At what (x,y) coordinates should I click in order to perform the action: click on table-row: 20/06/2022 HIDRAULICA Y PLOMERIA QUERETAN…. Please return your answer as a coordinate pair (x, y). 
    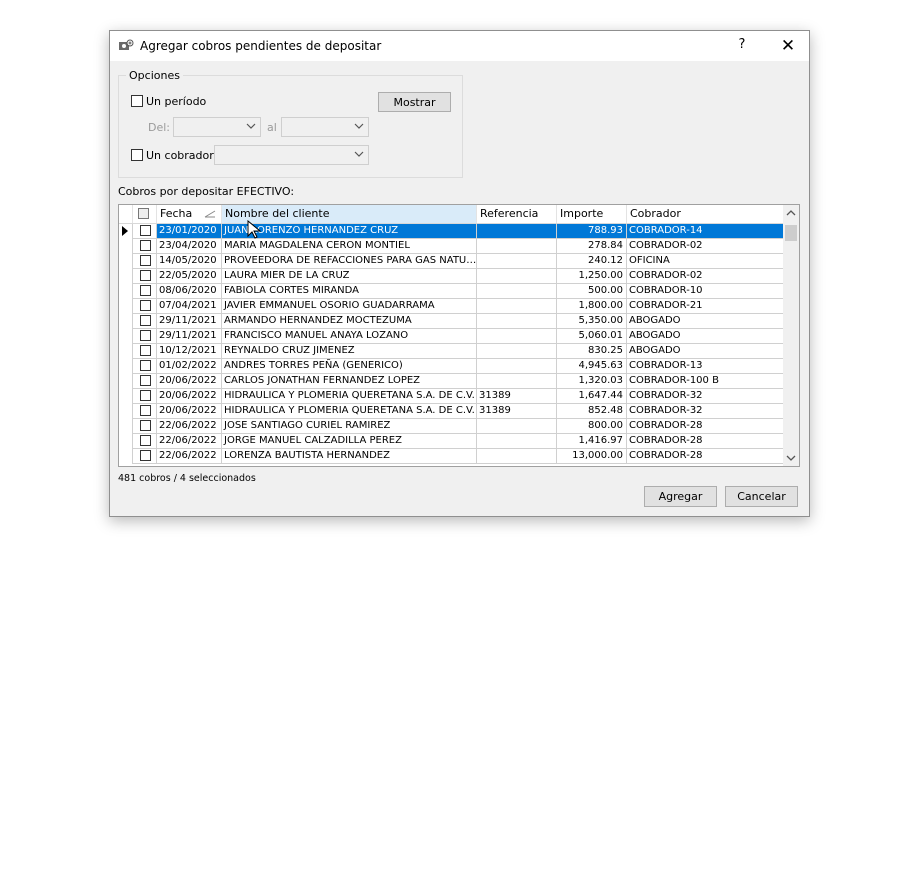
    Looking at the image, I should click on (451, 396).